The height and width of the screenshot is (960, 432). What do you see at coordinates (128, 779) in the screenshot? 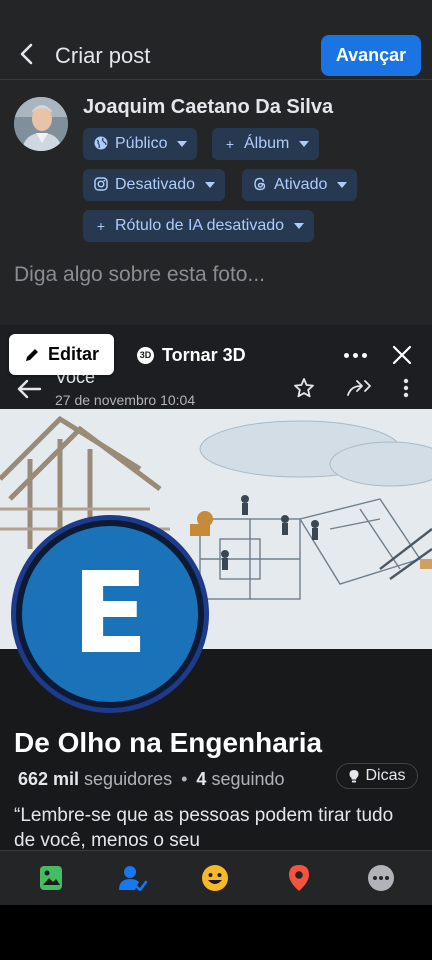
I see `followers-label: seguidores` at bounding box center [128, 779].